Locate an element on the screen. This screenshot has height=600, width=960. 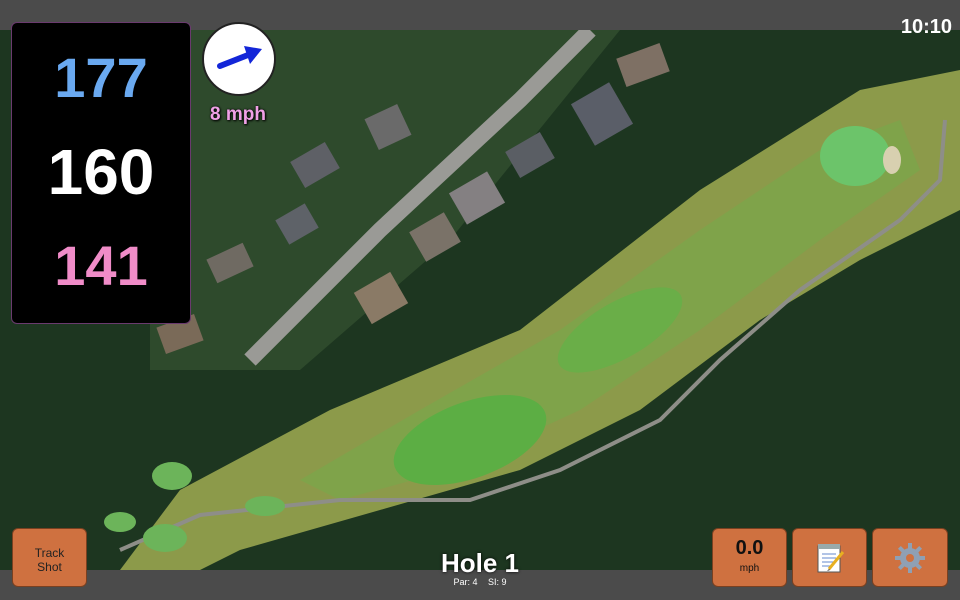
speed-button: 0.0 mph is located at coordinates (749, 557).